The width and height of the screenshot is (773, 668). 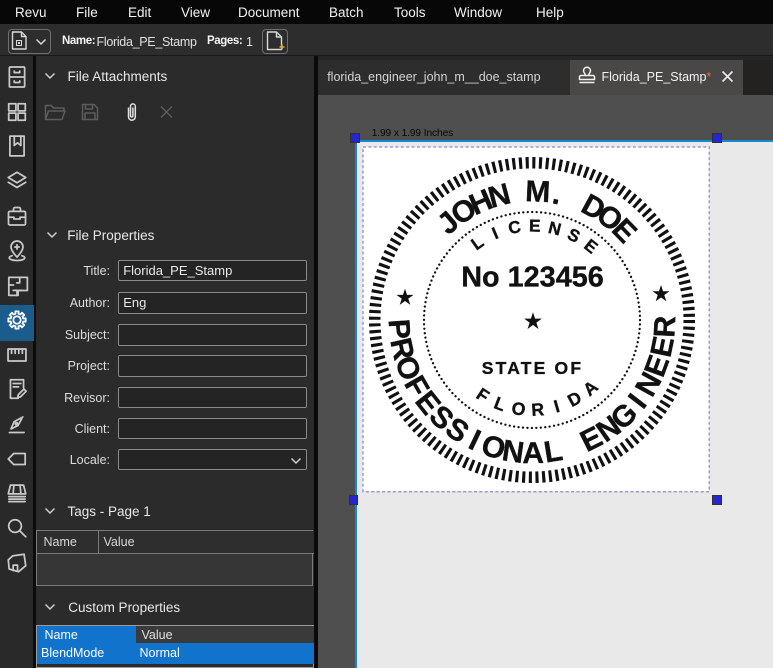 I want to click on svg-text: S, so click(x=573, y=235).